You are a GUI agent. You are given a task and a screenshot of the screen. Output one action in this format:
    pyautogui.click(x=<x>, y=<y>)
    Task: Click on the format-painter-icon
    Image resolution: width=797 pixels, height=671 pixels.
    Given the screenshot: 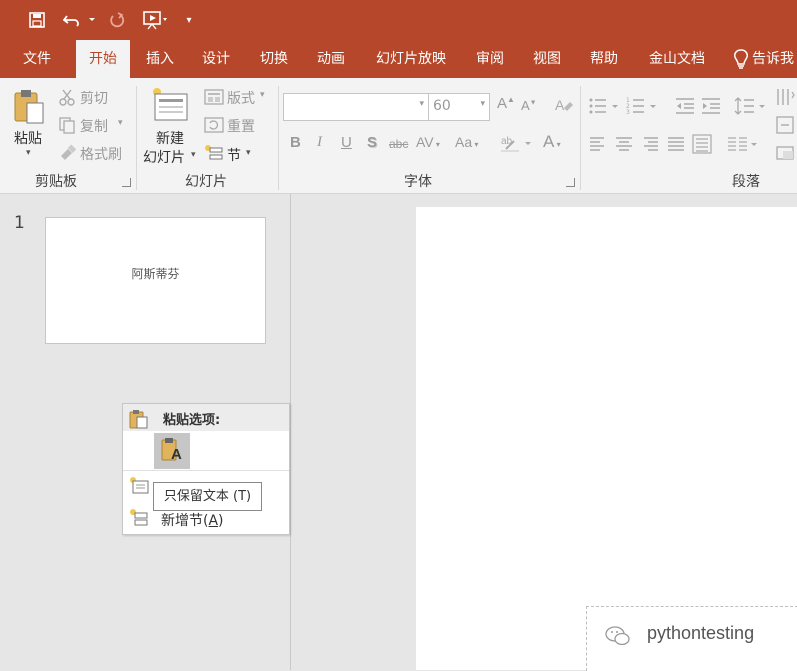 What is the action you would take?
    pyautogui.click(x=68, y=155)
    